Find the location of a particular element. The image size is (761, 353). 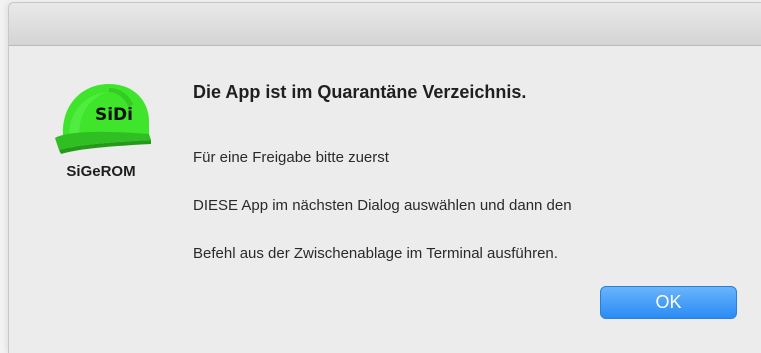

app-name-label: SiGeROM is located at coordinates (101, 171).